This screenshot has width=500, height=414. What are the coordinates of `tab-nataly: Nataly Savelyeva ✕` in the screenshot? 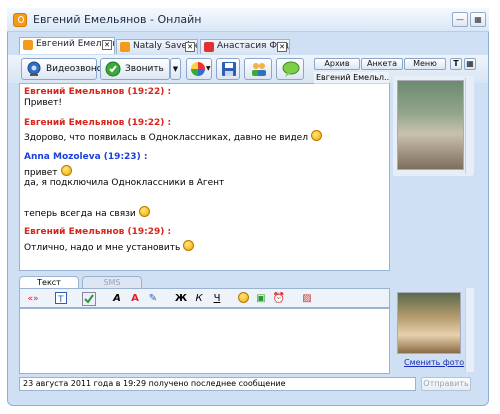 It's located at (157, 46).